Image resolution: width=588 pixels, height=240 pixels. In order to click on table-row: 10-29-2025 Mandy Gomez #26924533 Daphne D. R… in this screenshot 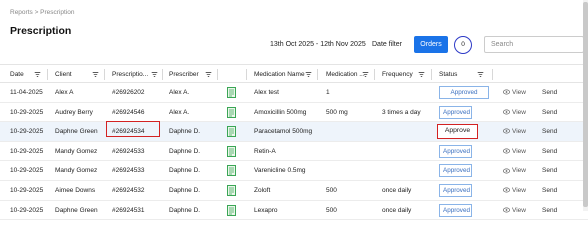, I will do `click(294, 152)`.